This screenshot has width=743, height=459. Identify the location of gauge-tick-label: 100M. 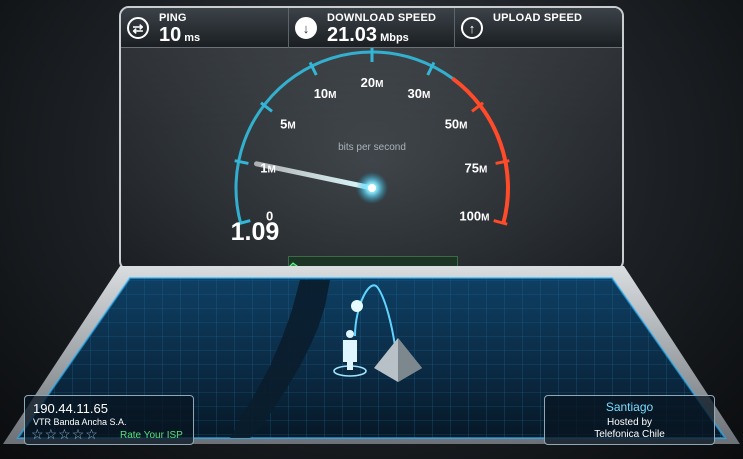
(474, 215).